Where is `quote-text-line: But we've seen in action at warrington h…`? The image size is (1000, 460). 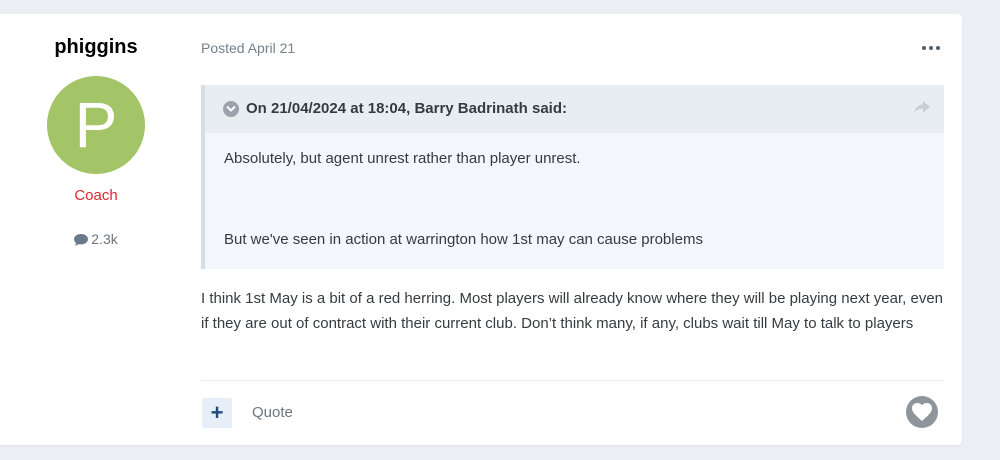
quote-text-line: But we've seen in action at warrington h… is located at coordinates (463, 239).